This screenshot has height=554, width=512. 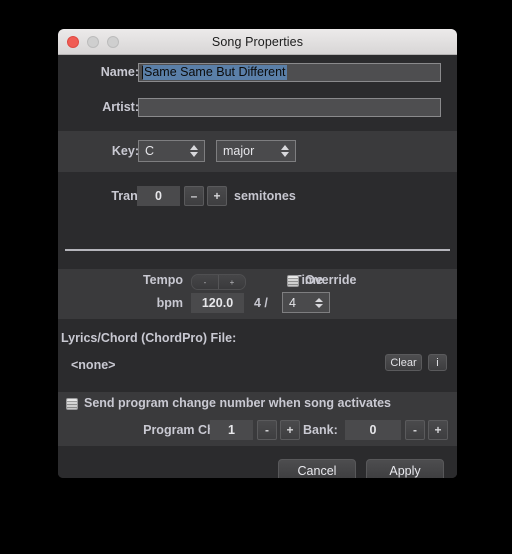 I want to click on key-mode-select: major, so click(x=256, y=151).